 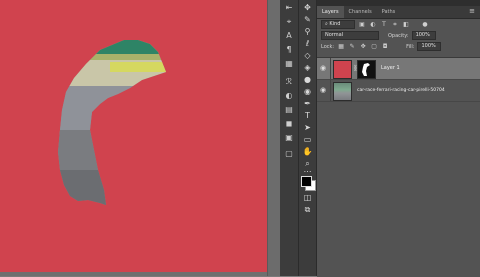 I want to click on pen-tool-icon: ✒, so click(x=307, y=103).